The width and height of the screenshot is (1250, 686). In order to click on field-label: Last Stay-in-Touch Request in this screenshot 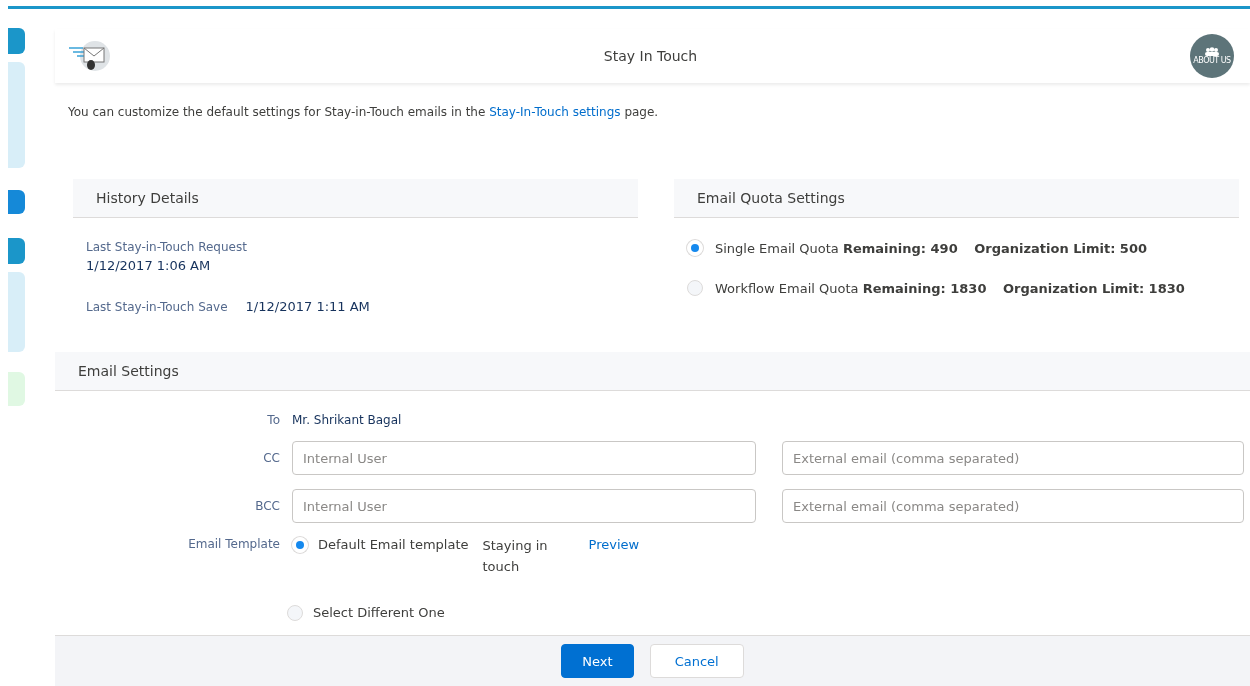, I will do `click(167, 247)`.